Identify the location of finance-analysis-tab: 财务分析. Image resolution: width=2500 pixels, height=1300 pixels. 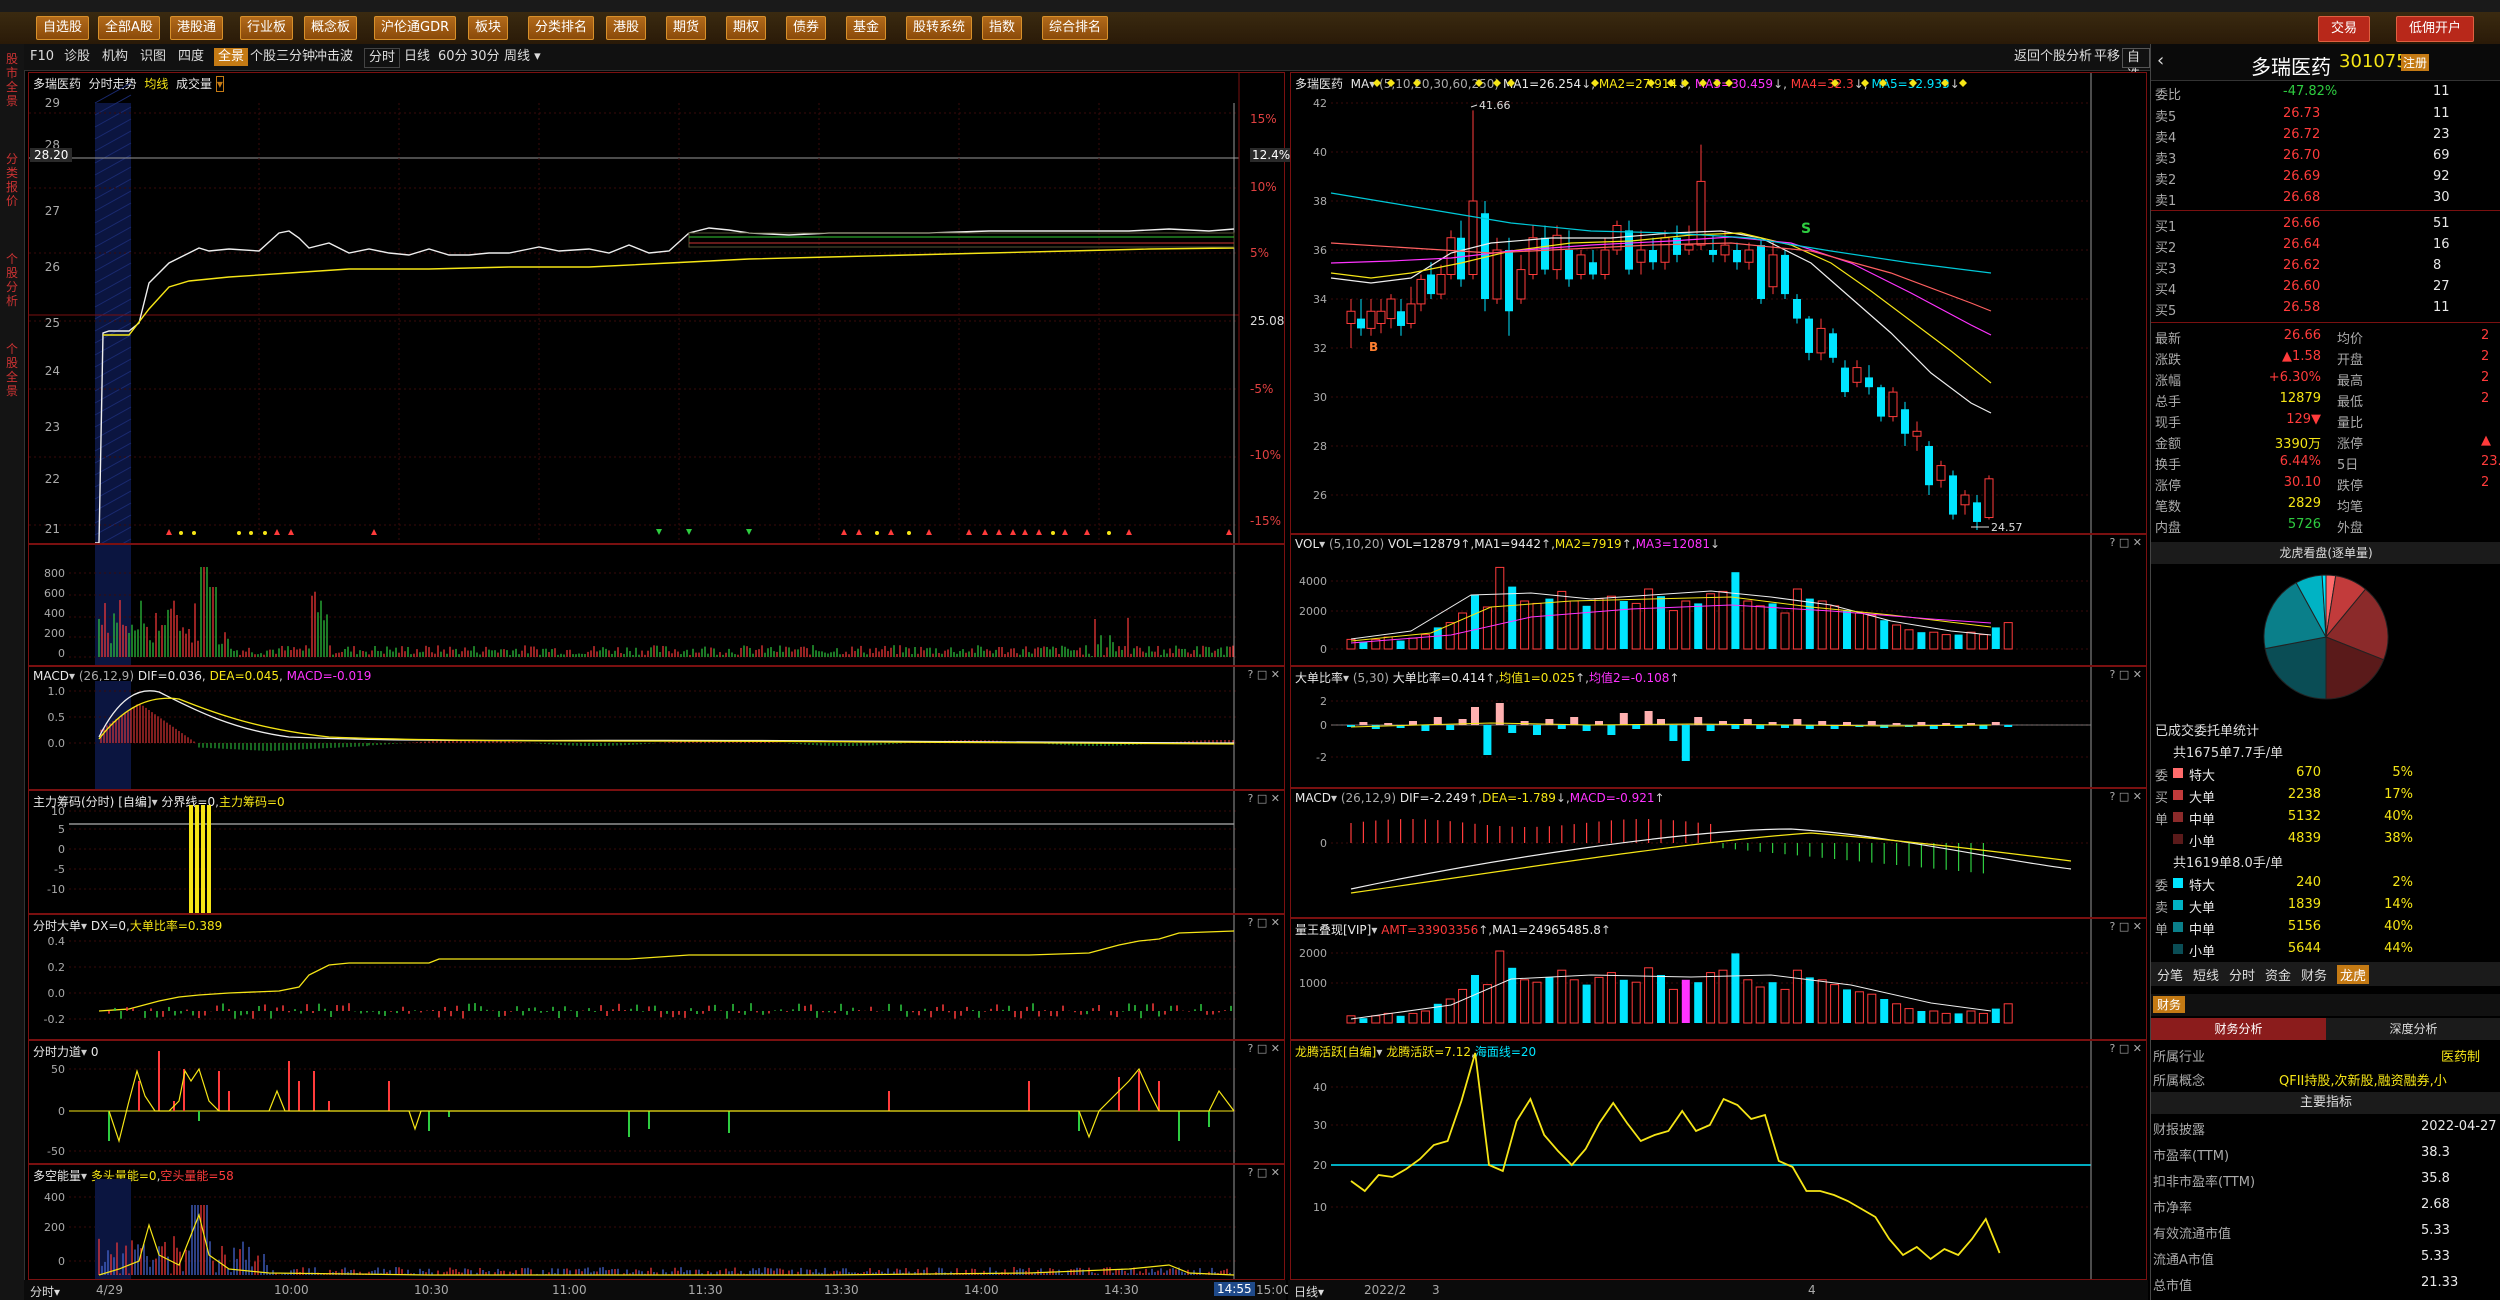
(2238, 1029).